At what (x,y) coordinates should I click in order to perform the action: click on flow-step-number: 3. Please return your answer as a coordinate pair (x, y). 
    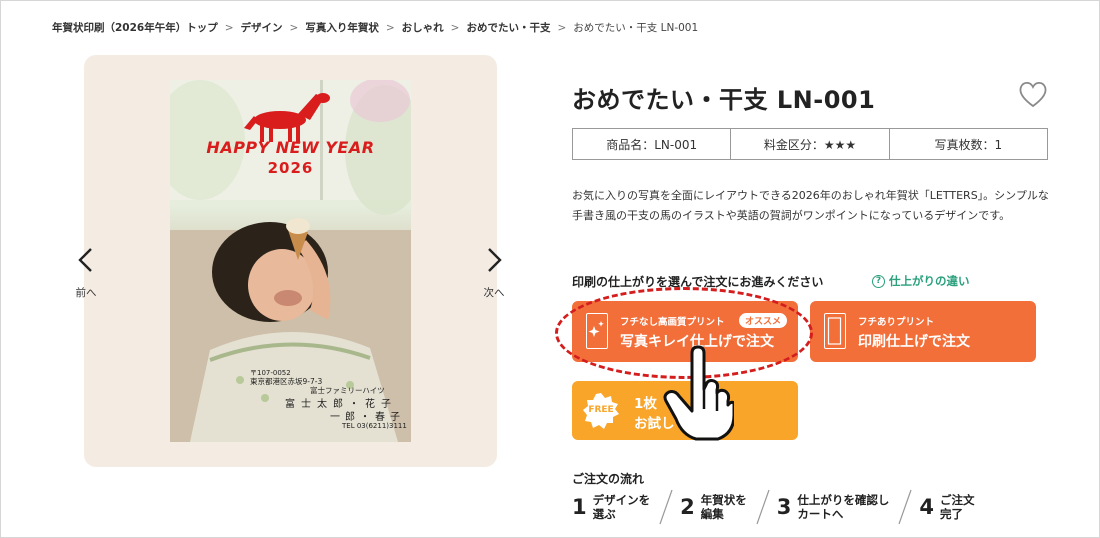
    Looking at the image, I should click on (784, 507).